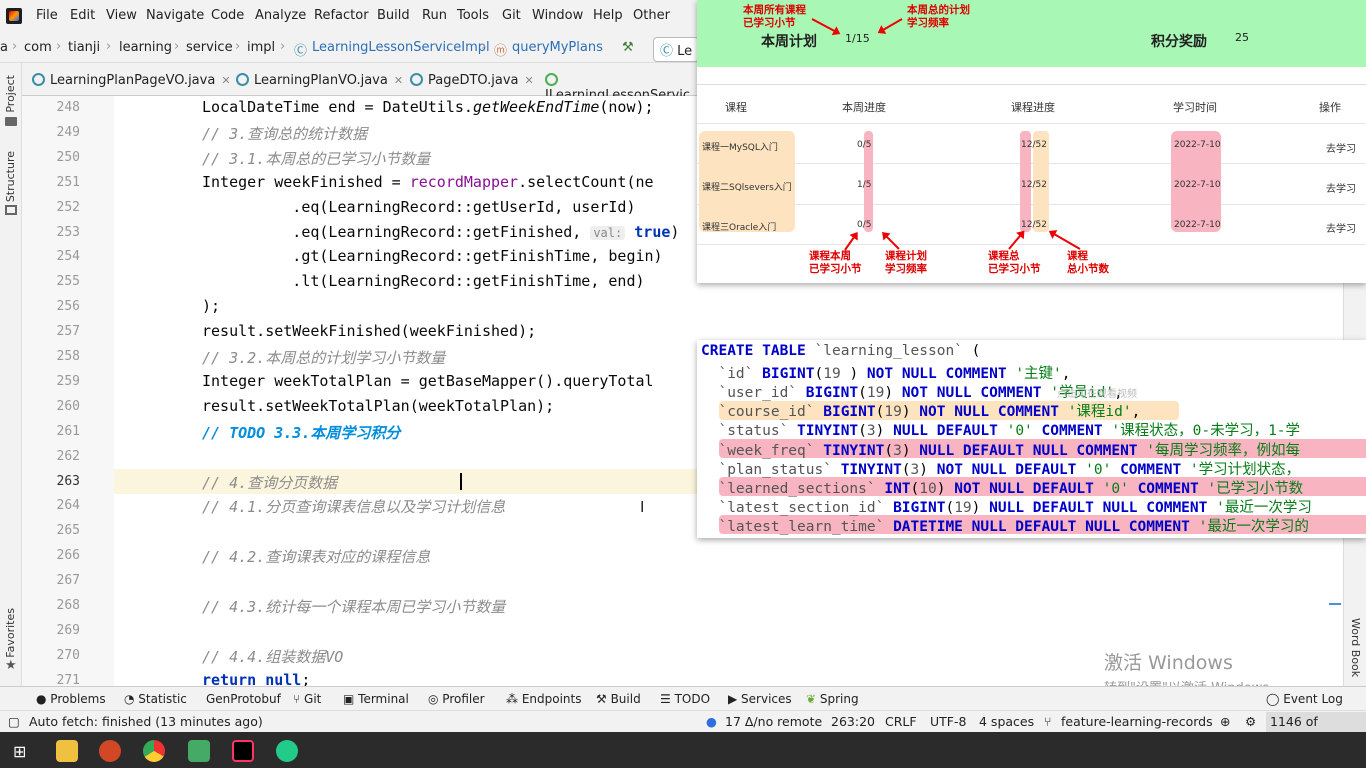  What do you see at coordinates (1048, 721) in the screenshot?
I see `git-branch-icon: ⑂` at bounding box center [1048, 721].